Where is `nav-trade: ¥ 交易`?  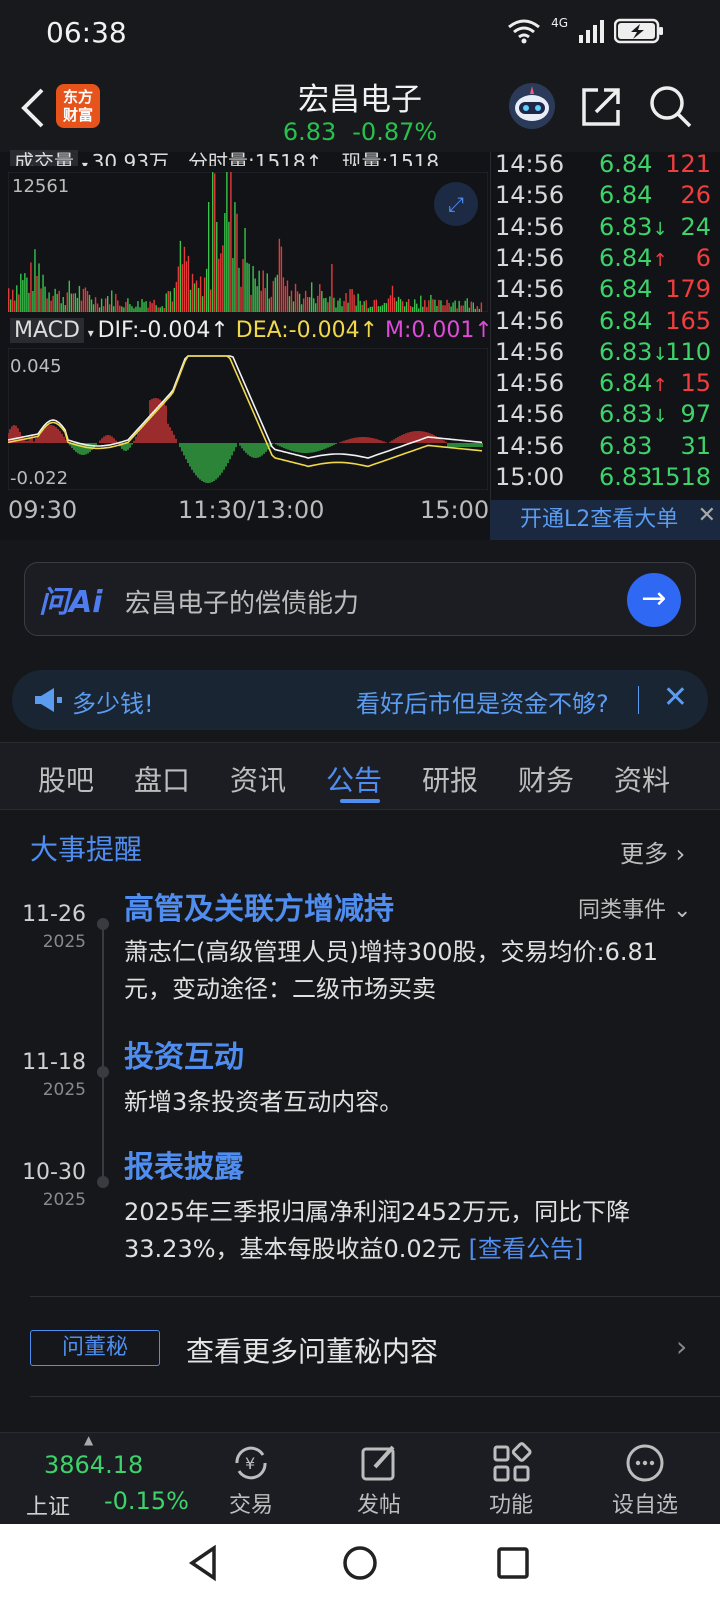
nav-trade: ¥ 交易 is located at coordinates (251, 1480).